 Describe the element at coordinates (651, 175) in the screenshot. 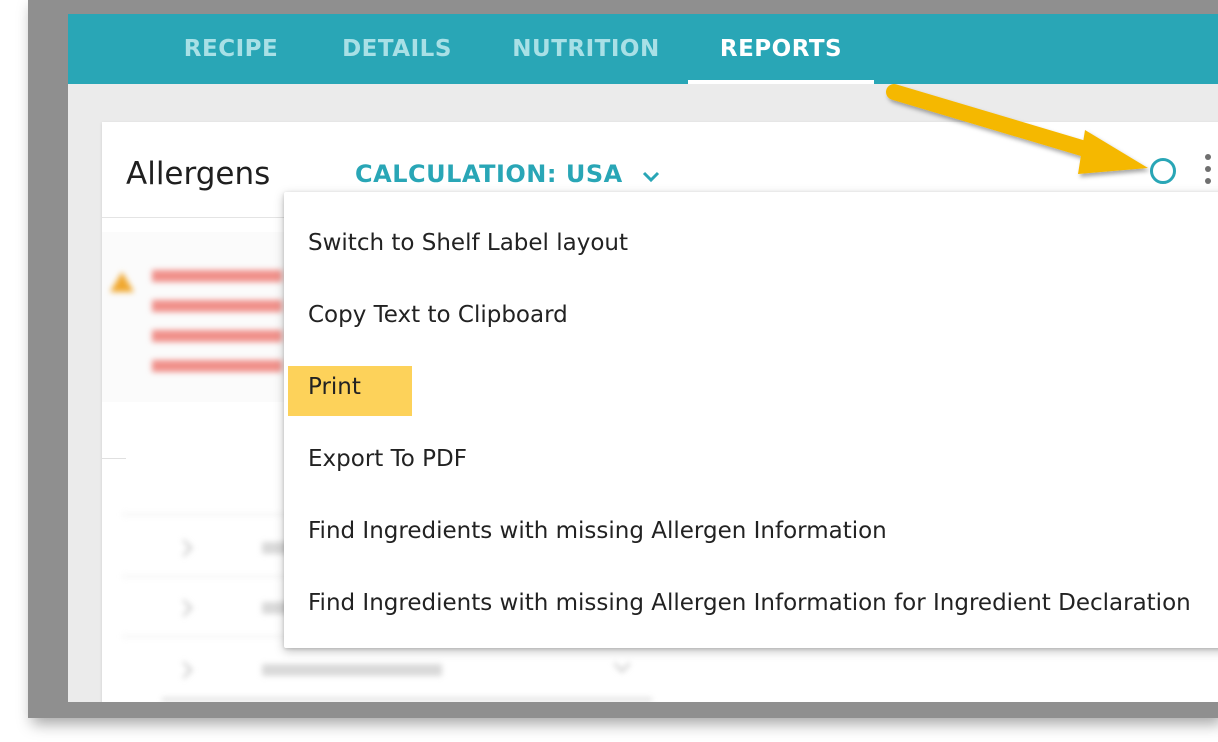

I see `chevron-down-icon` at that location.